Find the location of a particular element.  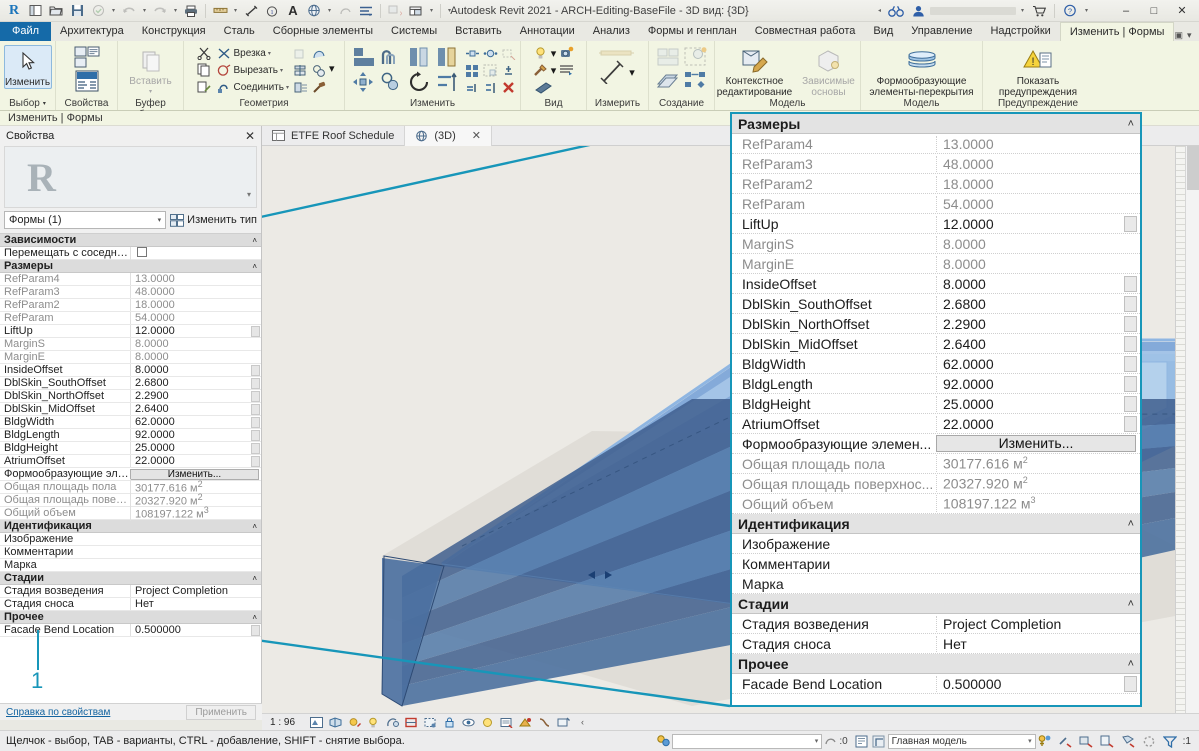

property-row: DblSkin_SouthOffset 2.6800 is located at coordinates (936, 304).